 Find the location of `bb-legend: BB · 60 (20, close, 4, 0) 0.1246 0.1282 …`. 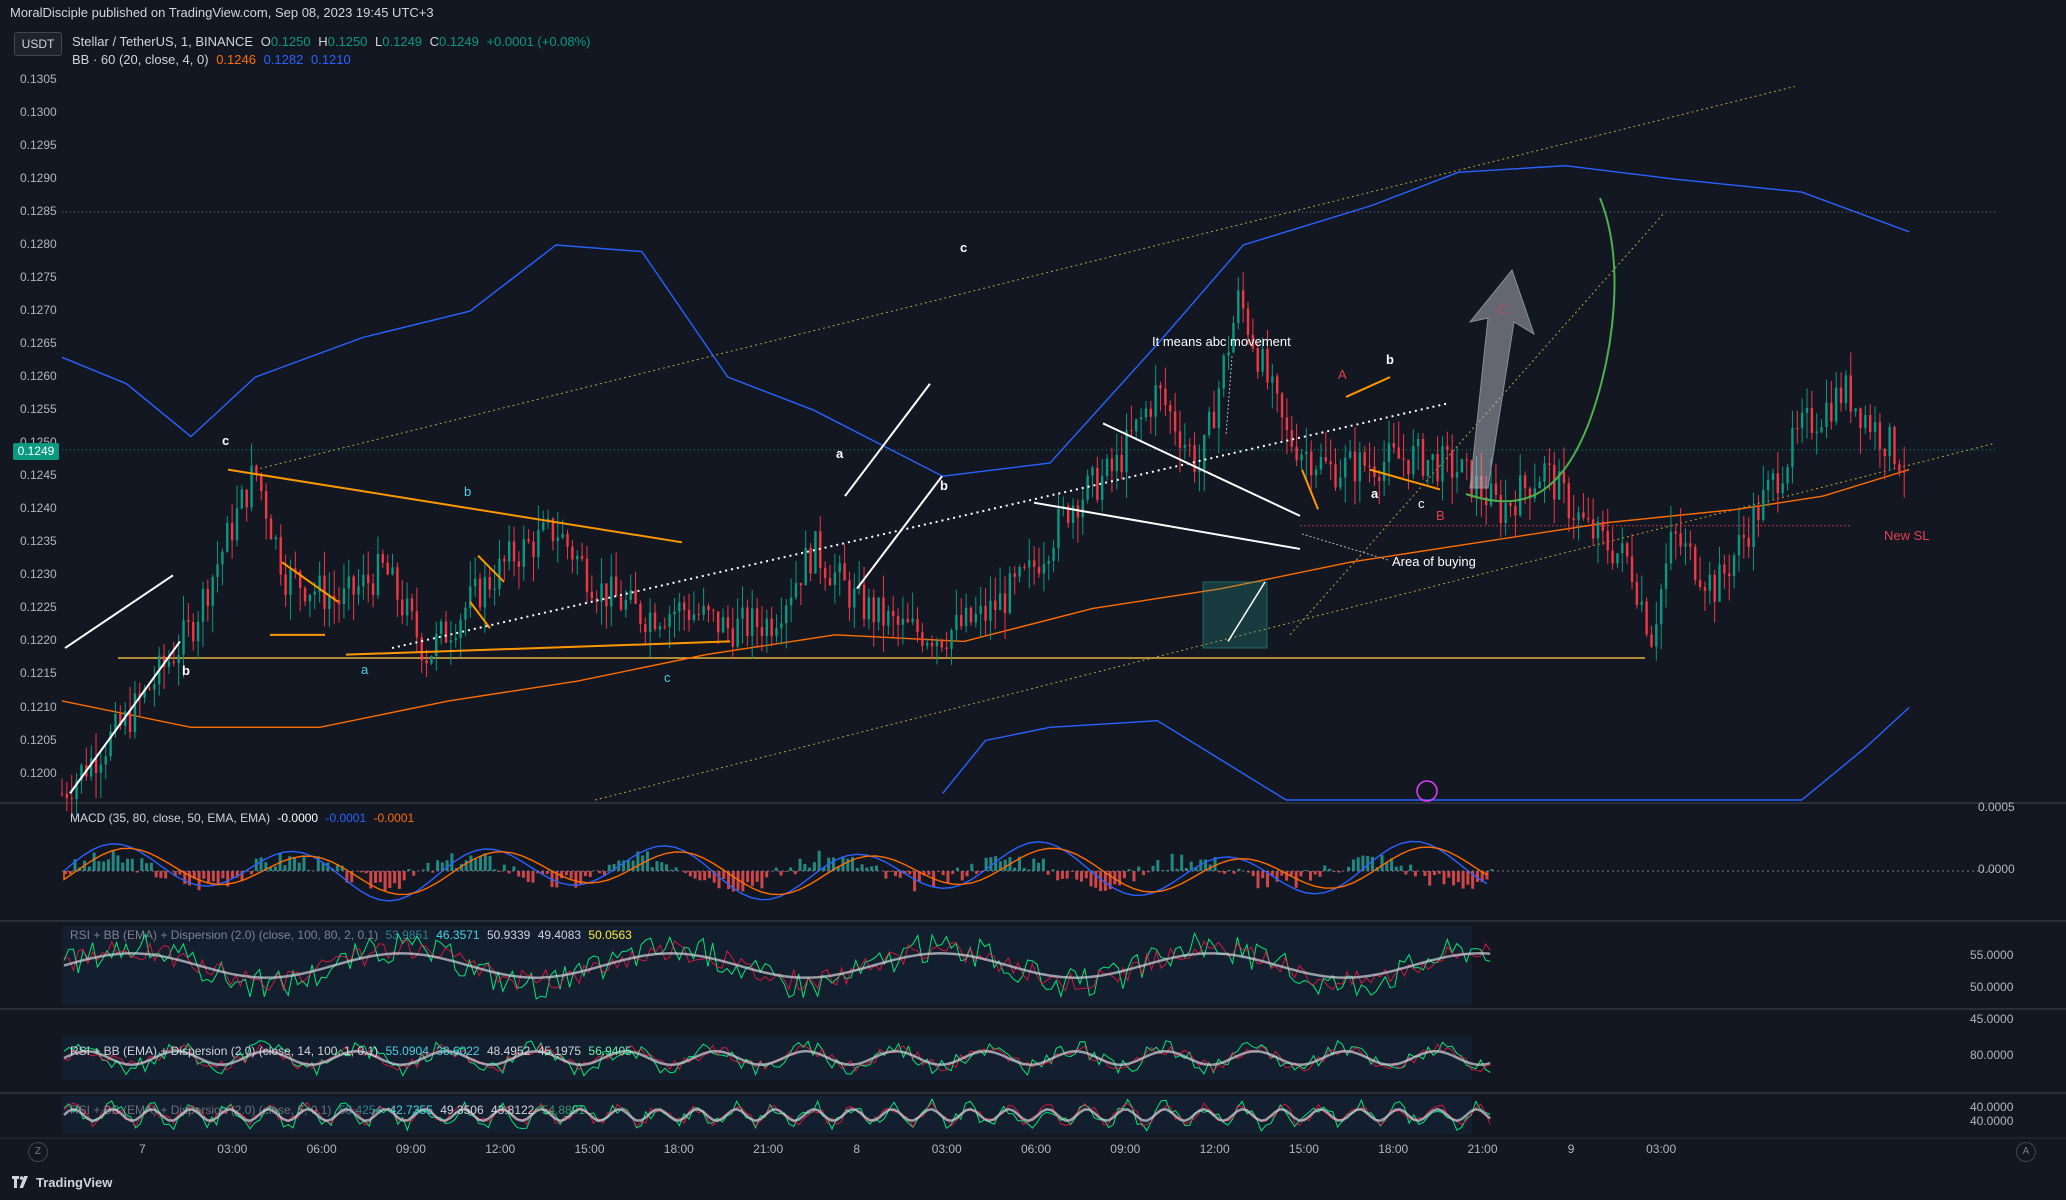

bb-legend: BB · 60 (20, close, 4, 0) 0.1246 0.1282 … is located at coordinates (213, 59).